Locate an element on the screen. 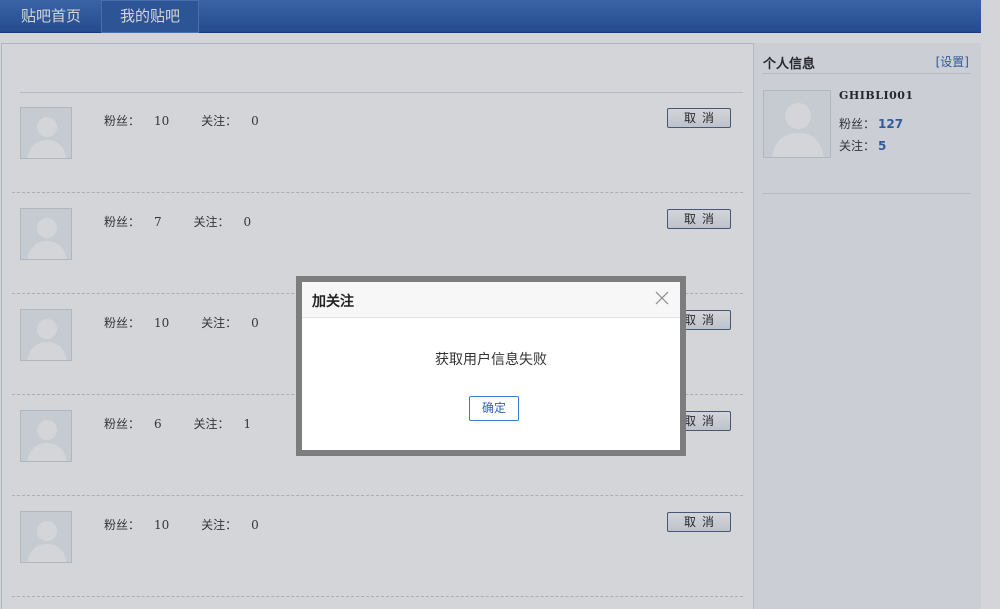  dialog-frame: 加关注 获取用户信息失败 确定 is located at coordinates (491, 366).